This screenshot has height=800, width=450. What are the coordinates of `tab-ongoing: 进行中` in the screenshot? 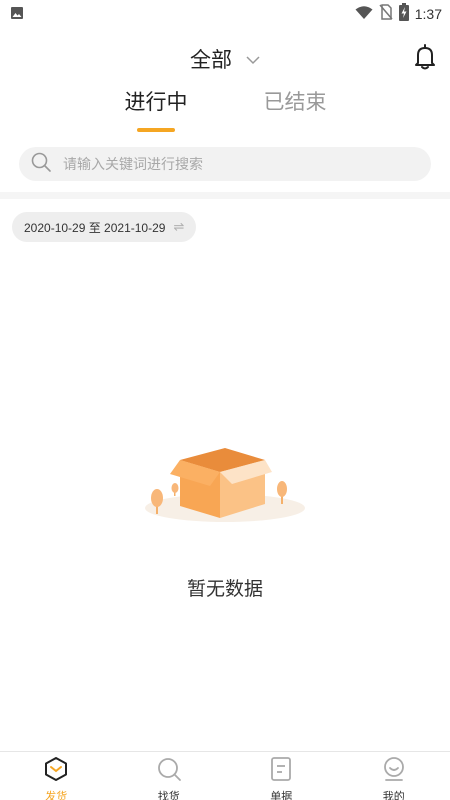 It's located at (156, 101).